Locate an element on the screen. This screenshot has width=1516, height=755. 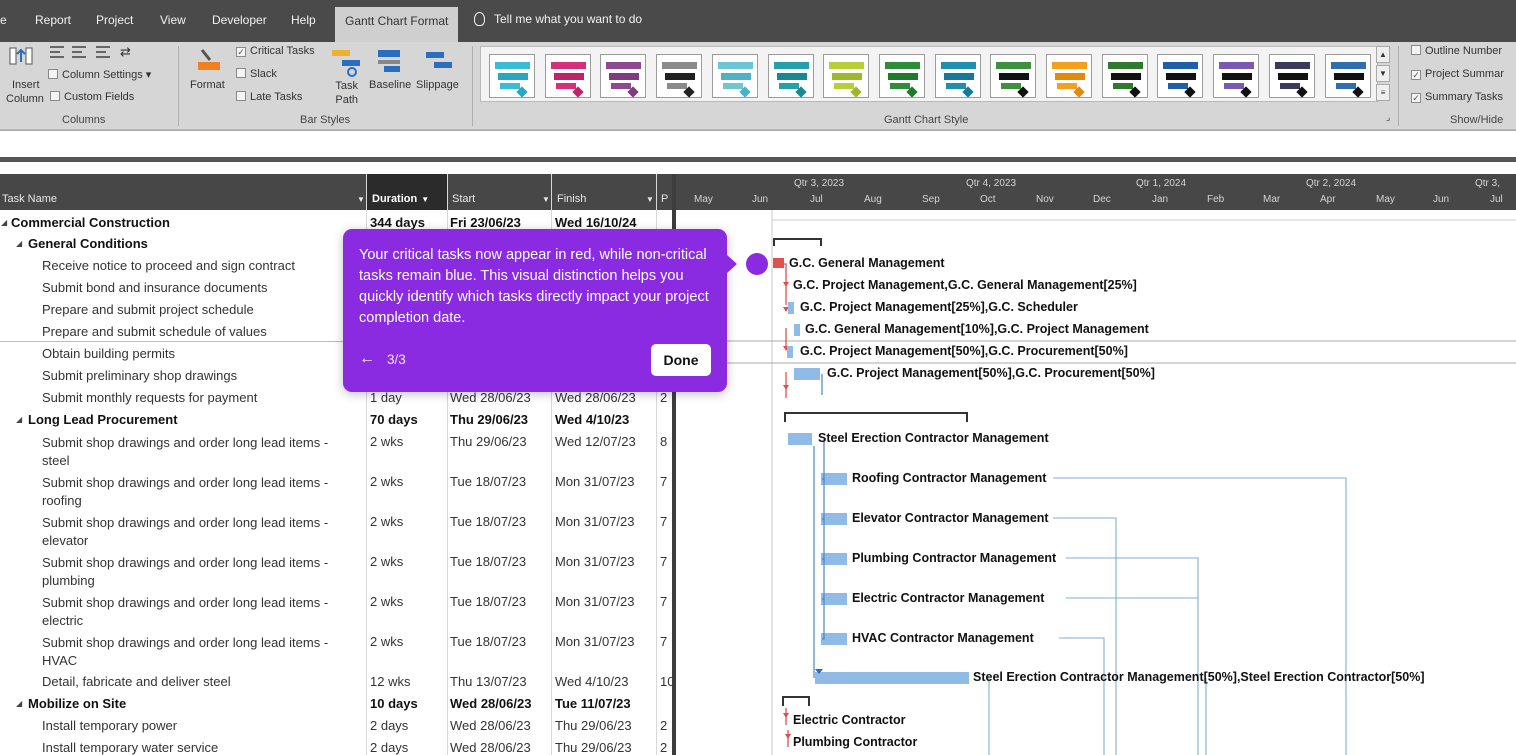
predecessors-header-label: P is located at coordinates (665, 199).